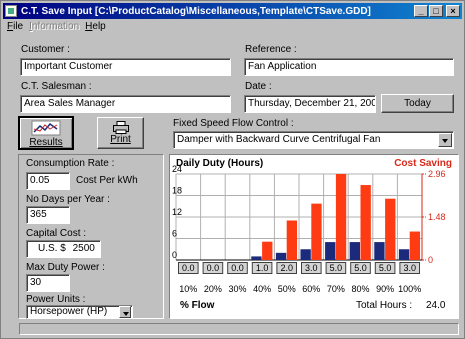 The image size is (465, 339). I want to click on days-per-year-label: No Days per Year :, so click(68, 199).